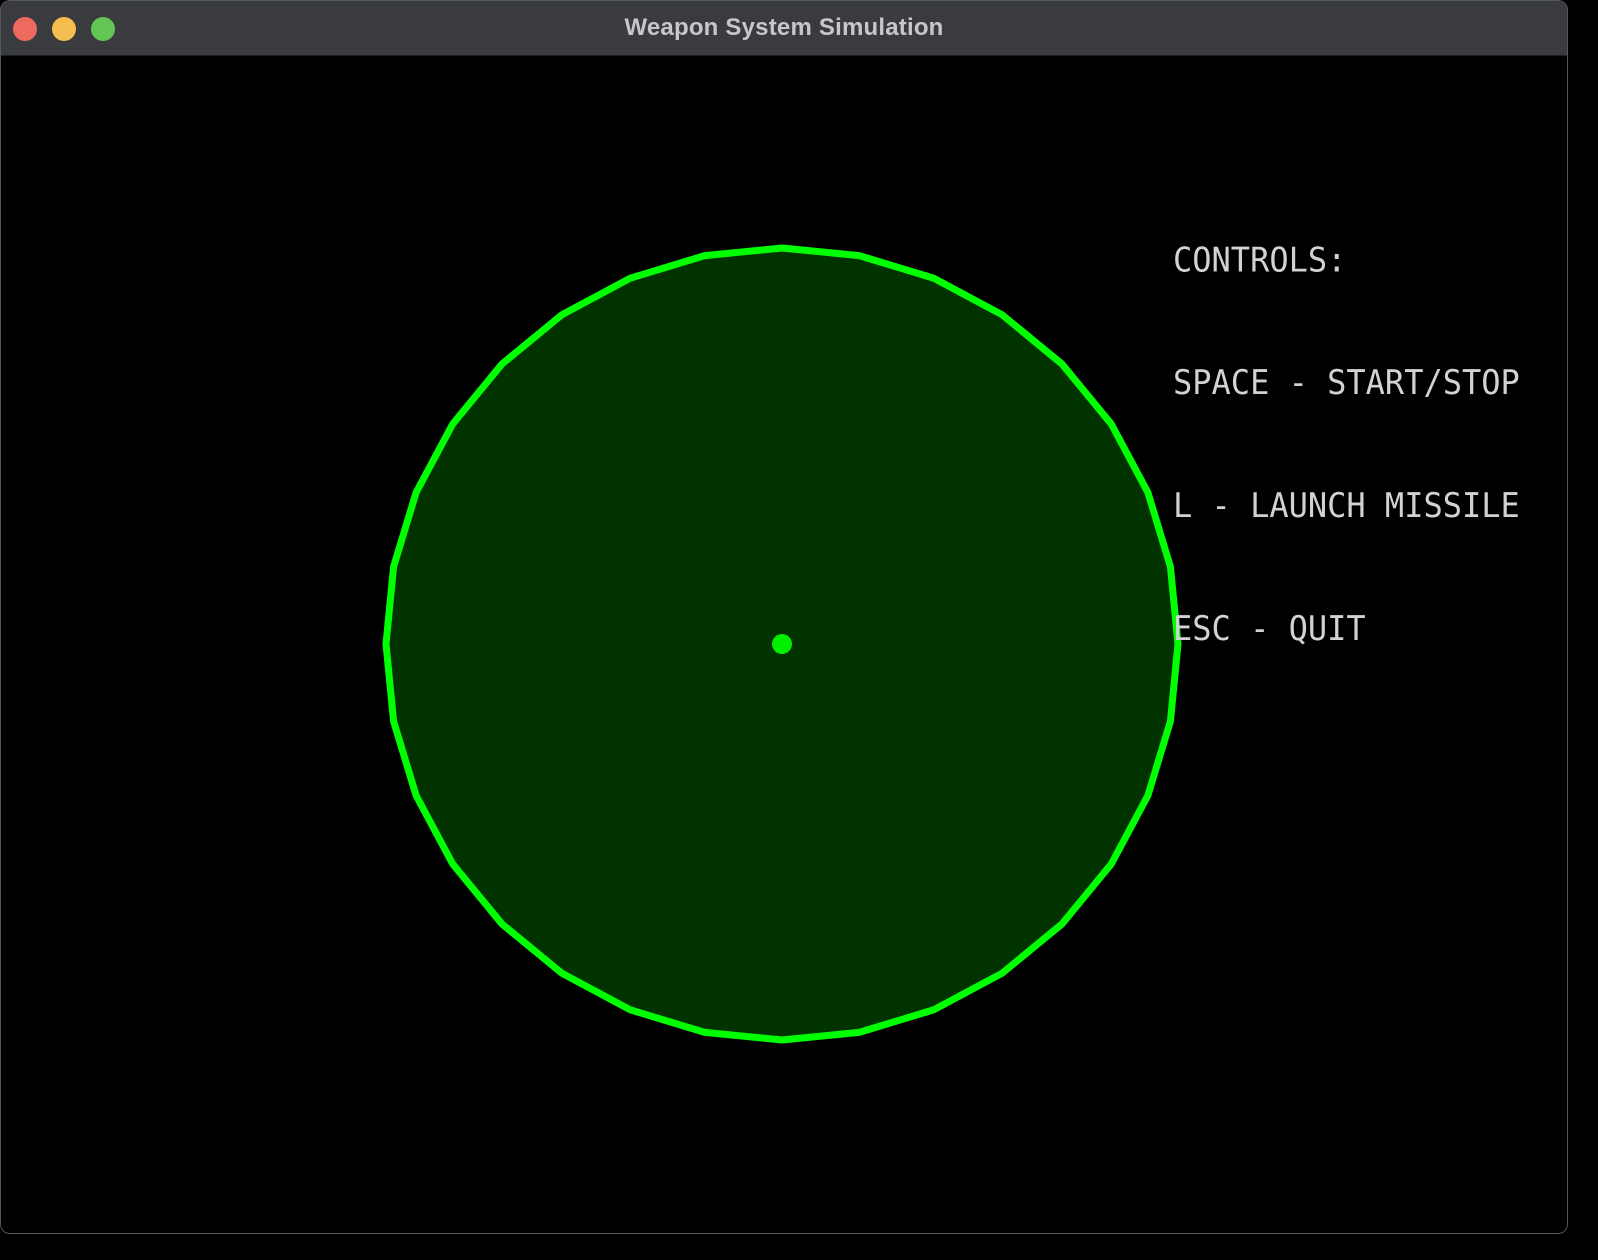 The image size is (1598, 1260). Describe the element at coordinates (1346, 382) in the screenshot. I see `control-line-space: SPACE - START/STOP` at that location.